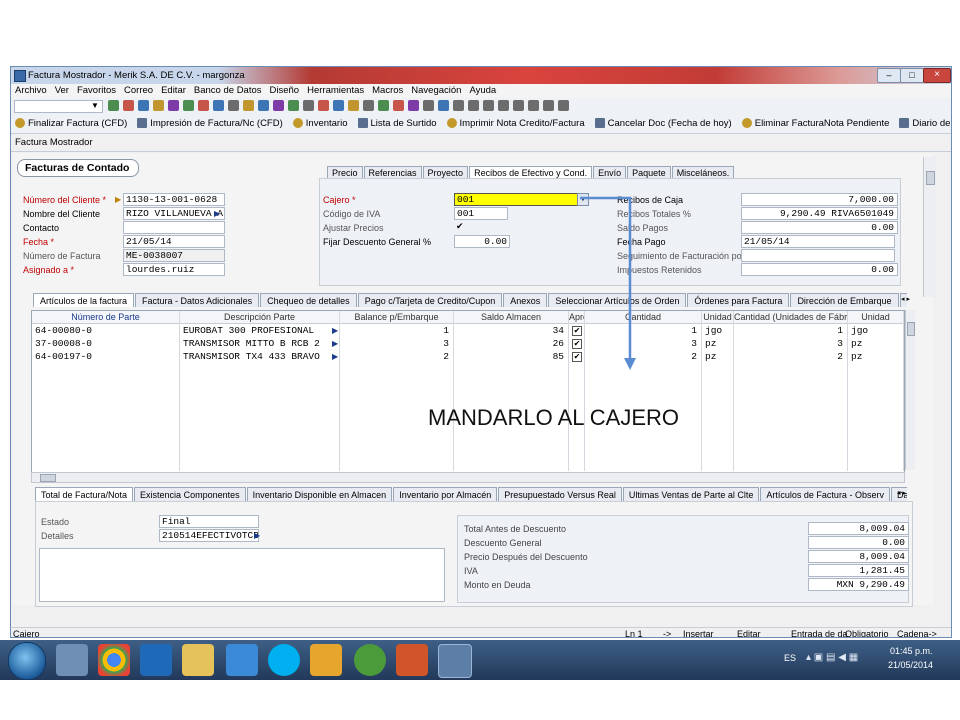 This screenshot has height=720, width=960. I want to click on file-explorer-icon, so click(198, 660).